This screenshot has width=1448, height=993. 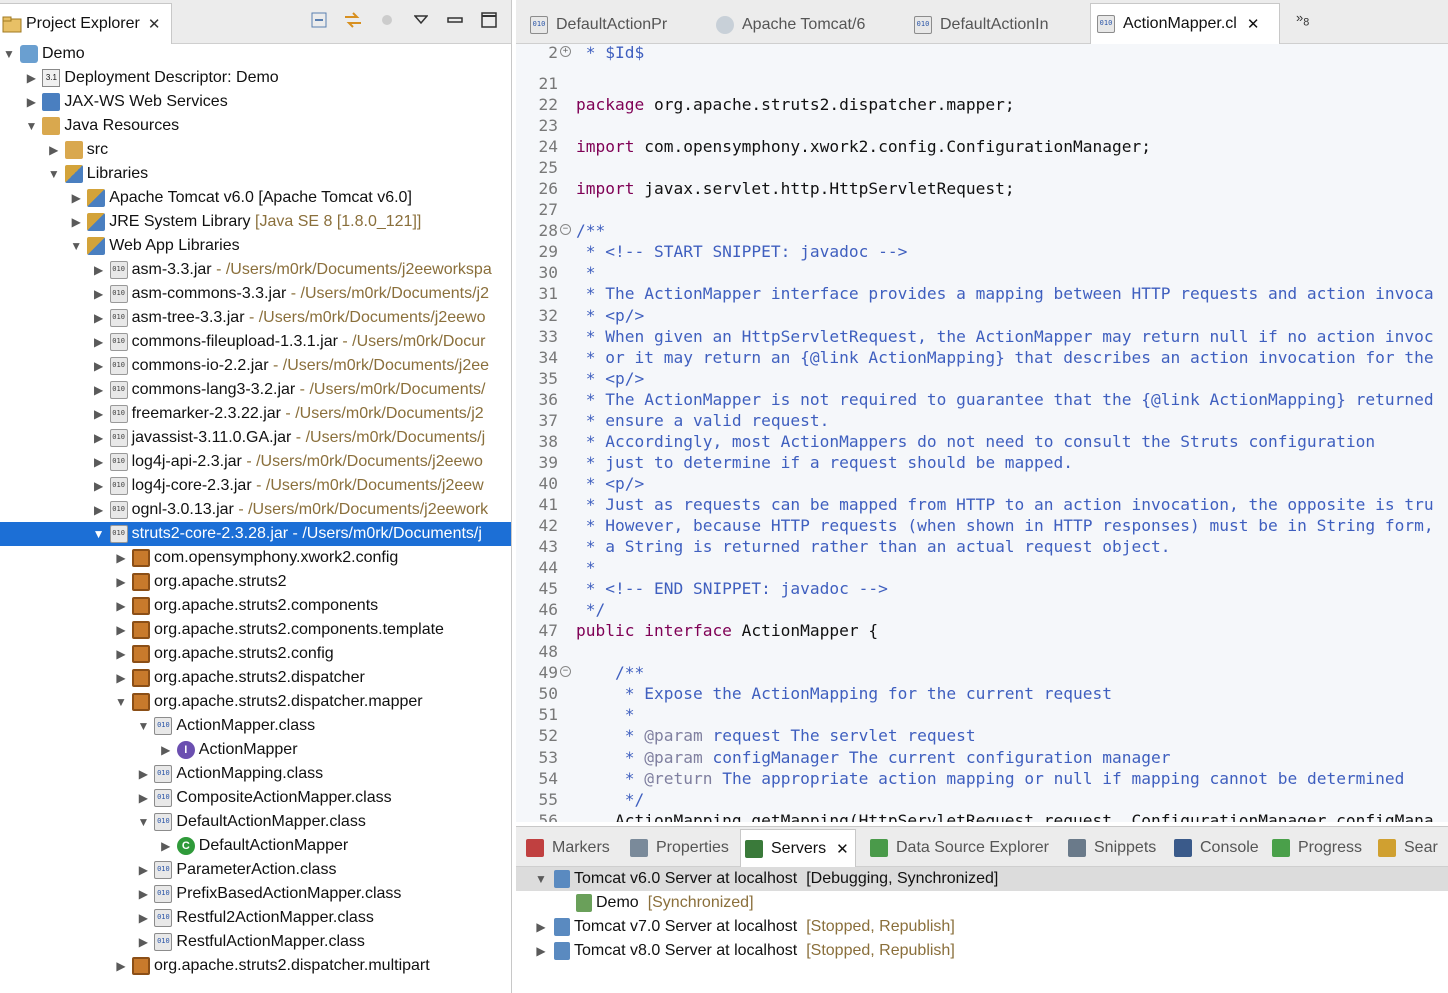 What do you see at coordinates (1409, 848) in the screenshot?
I see `tab-sear: Sear` at bounding box center [1409, 848].